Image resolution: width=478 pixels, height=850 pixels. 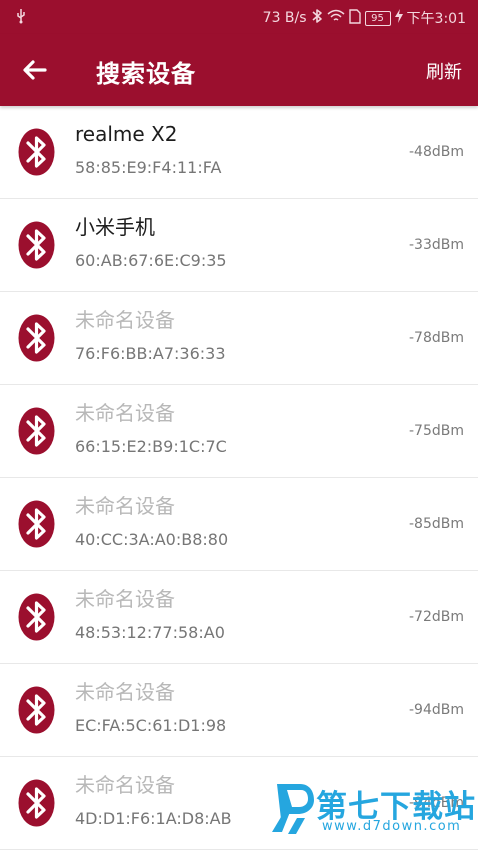 I want to click on device-mac-address: 48:53:12:77:58:A0, so click(x=150, y=632).